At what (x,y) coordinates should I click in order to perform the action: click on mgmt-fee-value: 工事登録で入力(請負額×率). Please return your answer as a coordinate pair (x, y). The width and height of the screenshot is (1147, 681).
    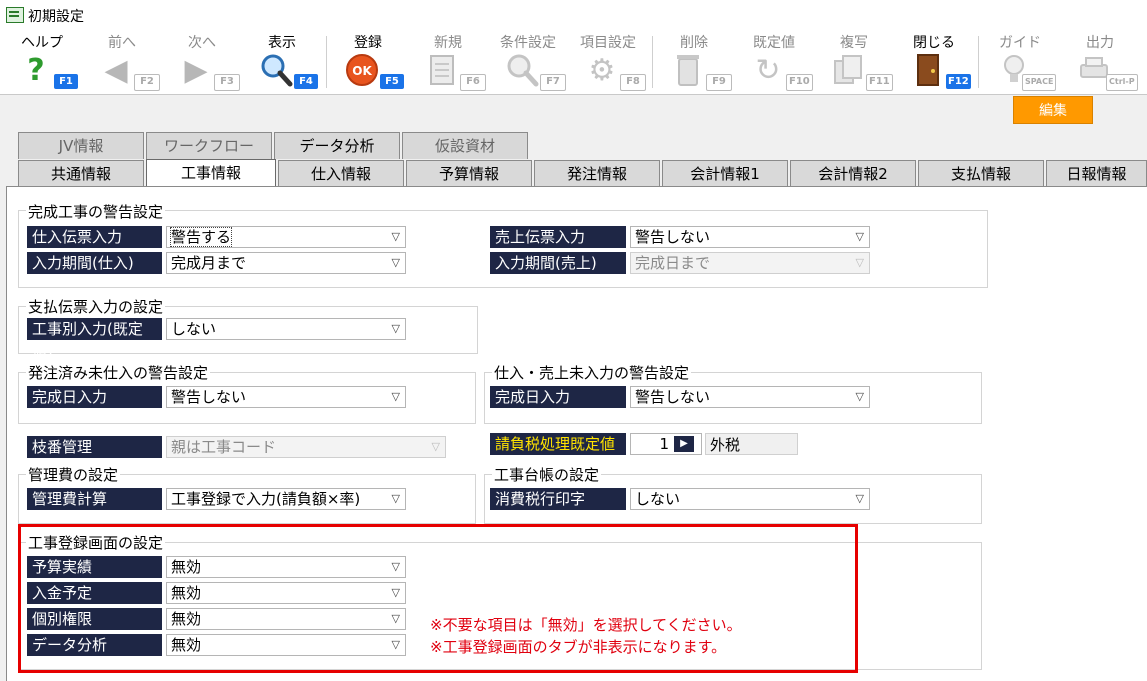
    Looking at the image, I should click on (266, 499).